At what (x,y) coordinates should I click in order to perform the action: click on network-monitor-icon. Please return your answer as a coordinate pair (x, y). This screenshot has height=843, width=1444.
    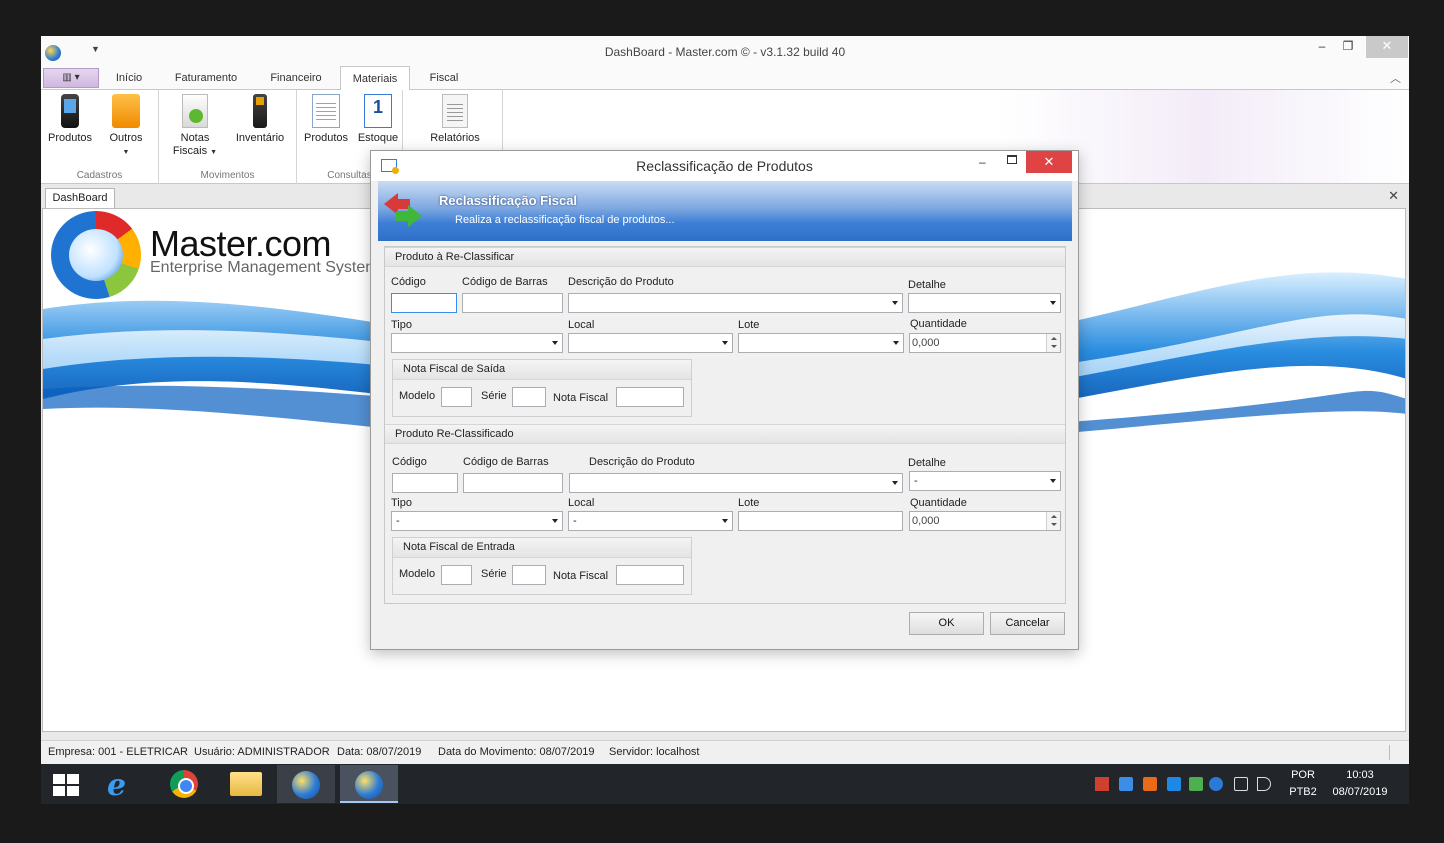
    Looking at the image, I should click on (1126, 784).